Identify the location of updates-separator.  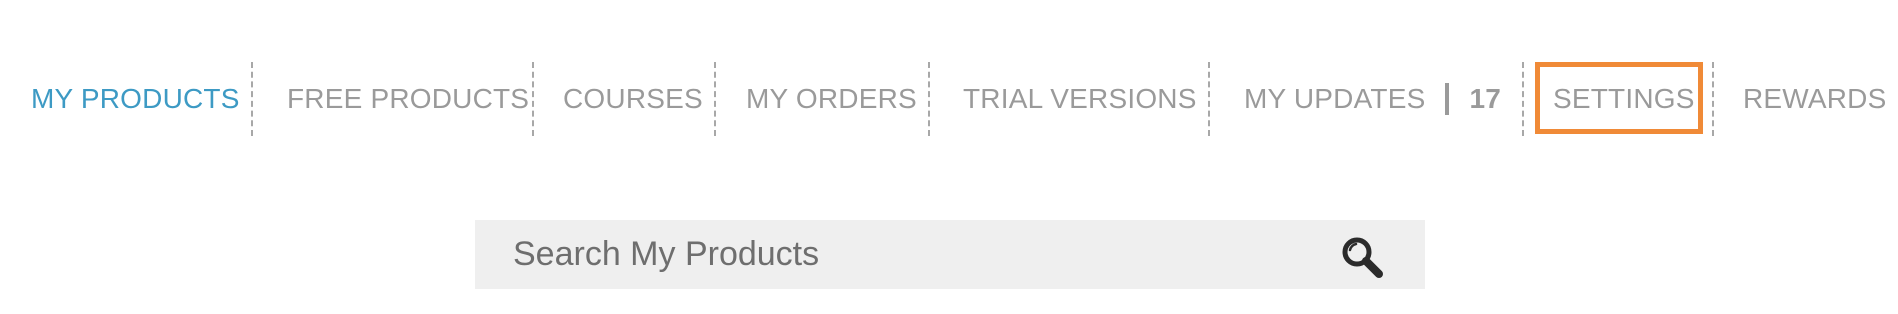
(1447, 99).